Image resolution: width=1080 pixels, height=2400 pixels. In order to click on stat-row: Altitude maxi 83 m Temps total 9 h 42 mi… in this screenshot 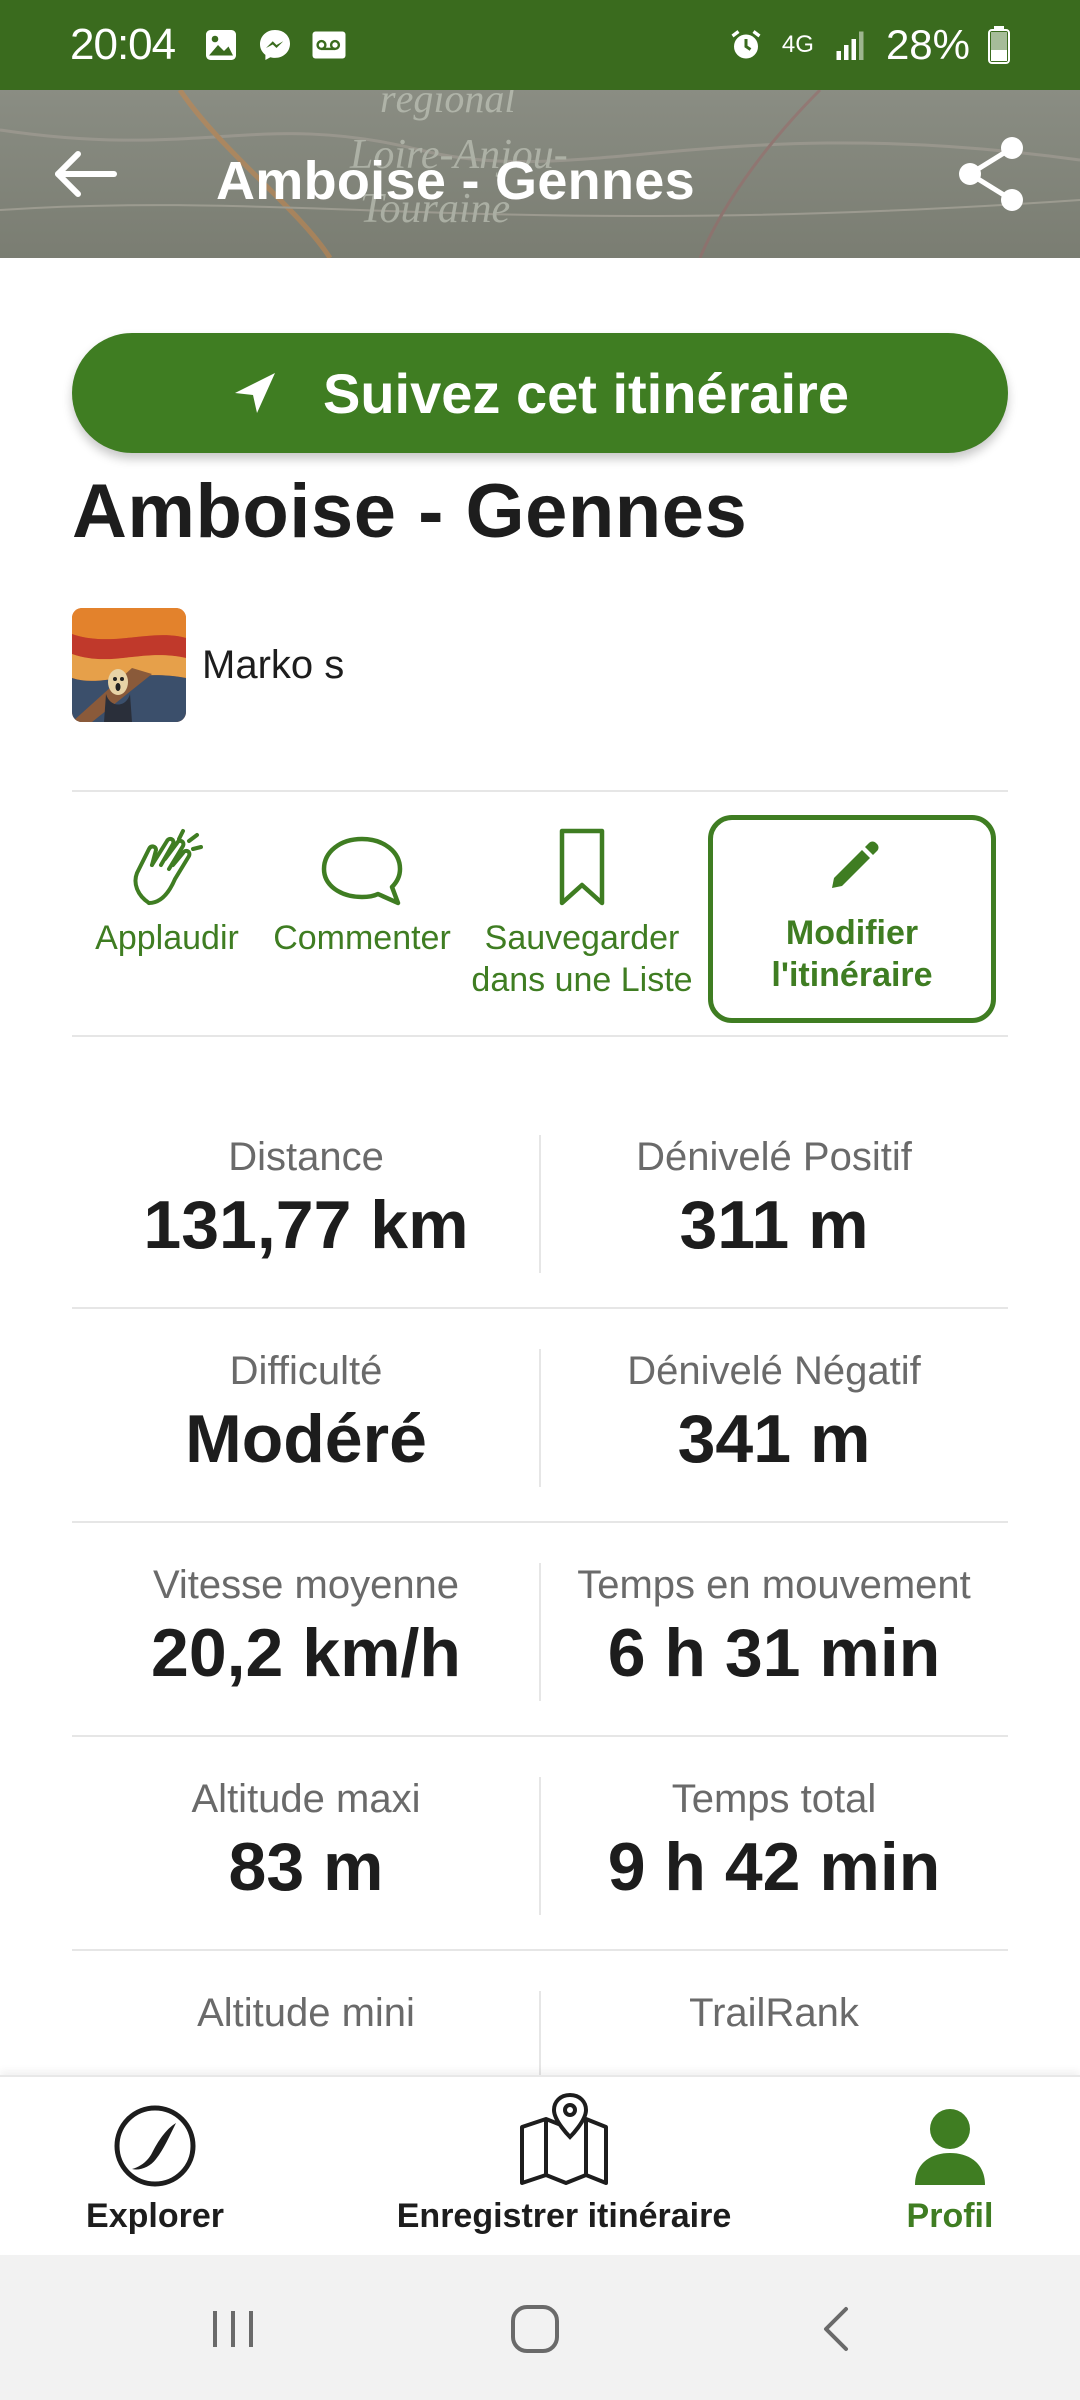, I will do `click(540, 1844)`.